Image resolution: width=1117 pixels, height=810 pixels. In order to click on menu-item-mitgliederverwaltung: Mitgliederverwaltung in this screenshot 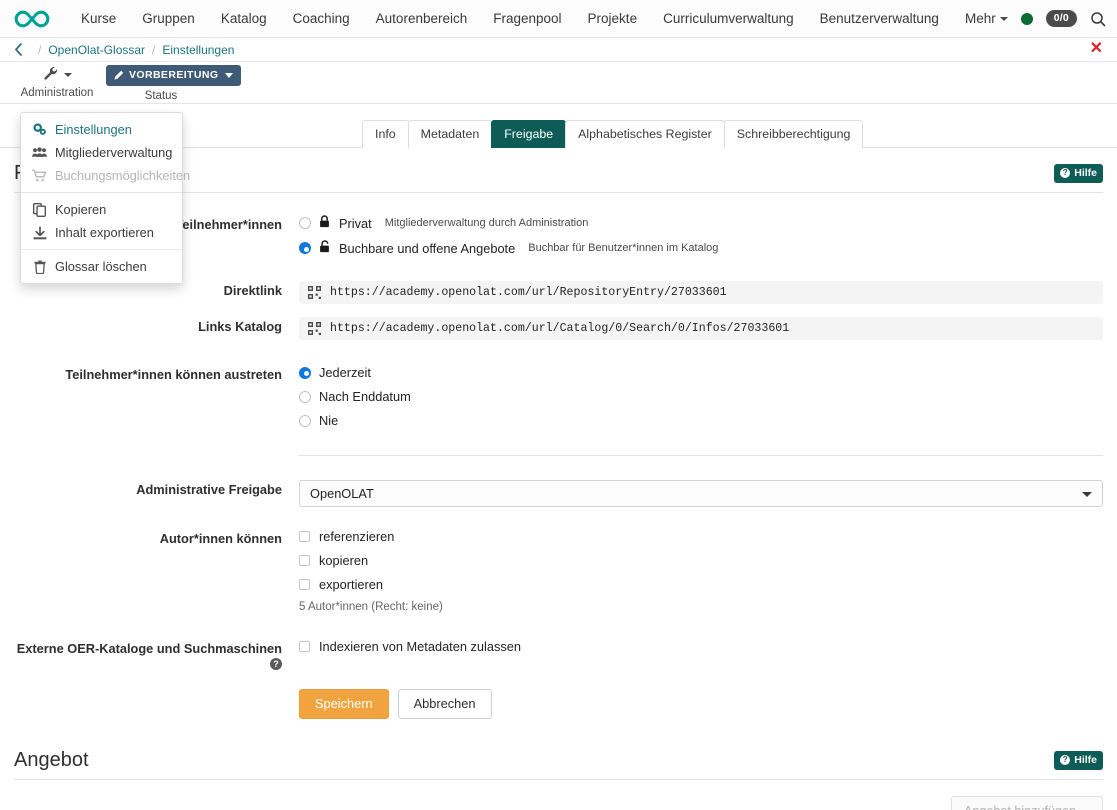, I will do `click(101, 152)`.